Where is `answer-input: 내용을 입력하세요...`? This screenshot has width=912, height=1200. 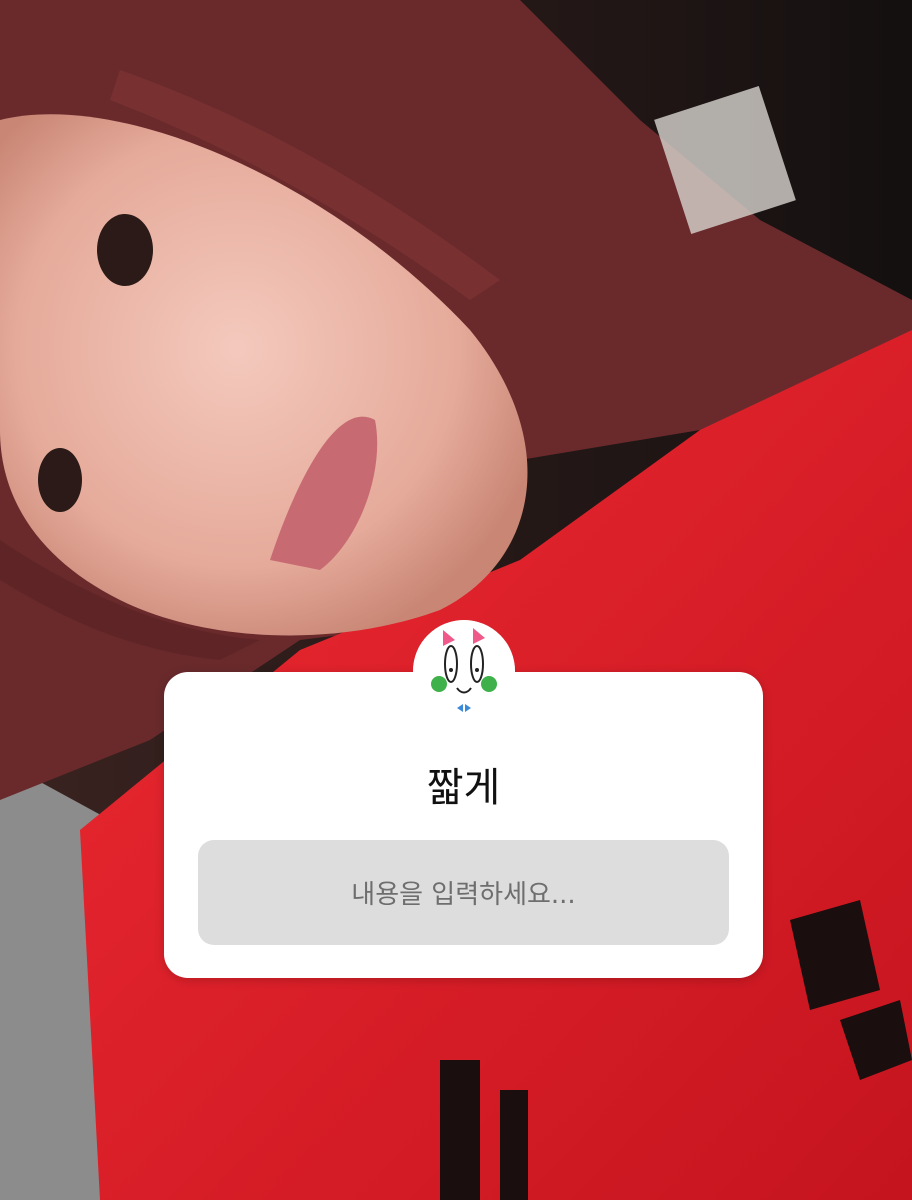
answer-input: 내용을 입력하세요... is located at coordinates (463, 892).